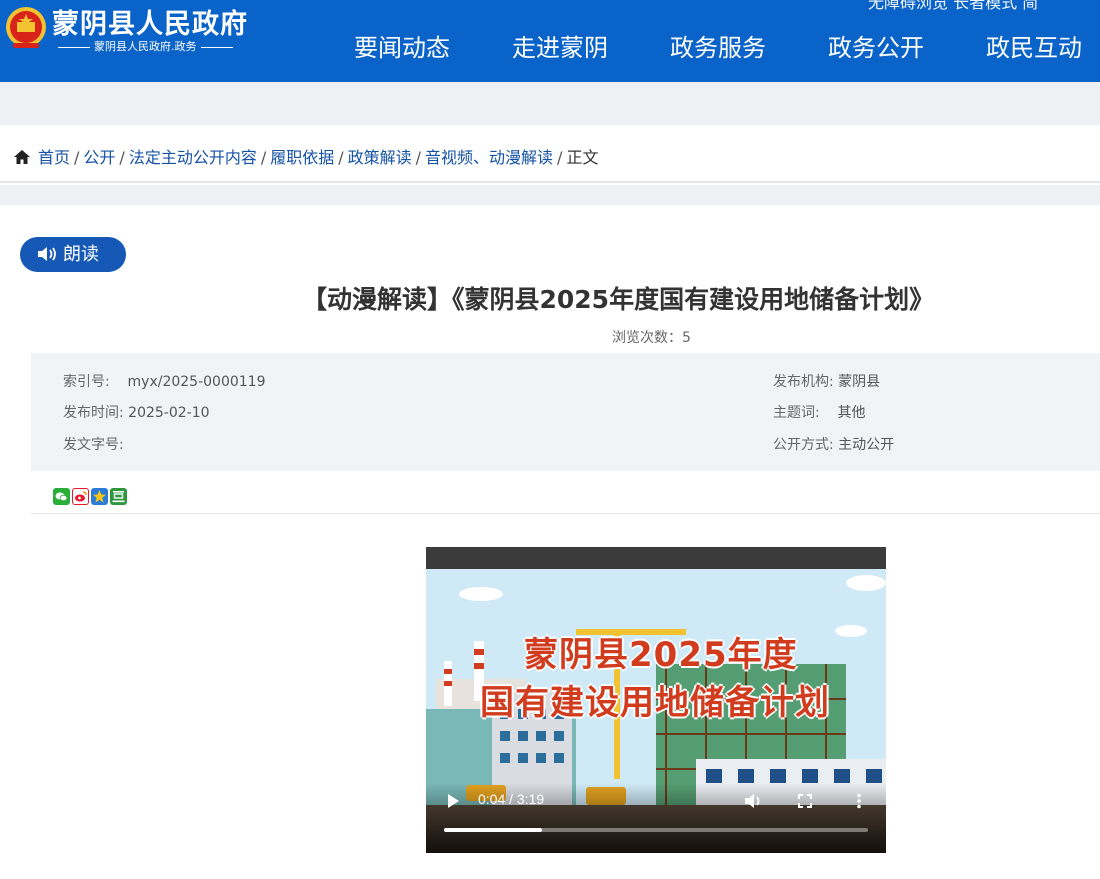  I want to click on meta-index-label: 索引号:, so click(86, 382).